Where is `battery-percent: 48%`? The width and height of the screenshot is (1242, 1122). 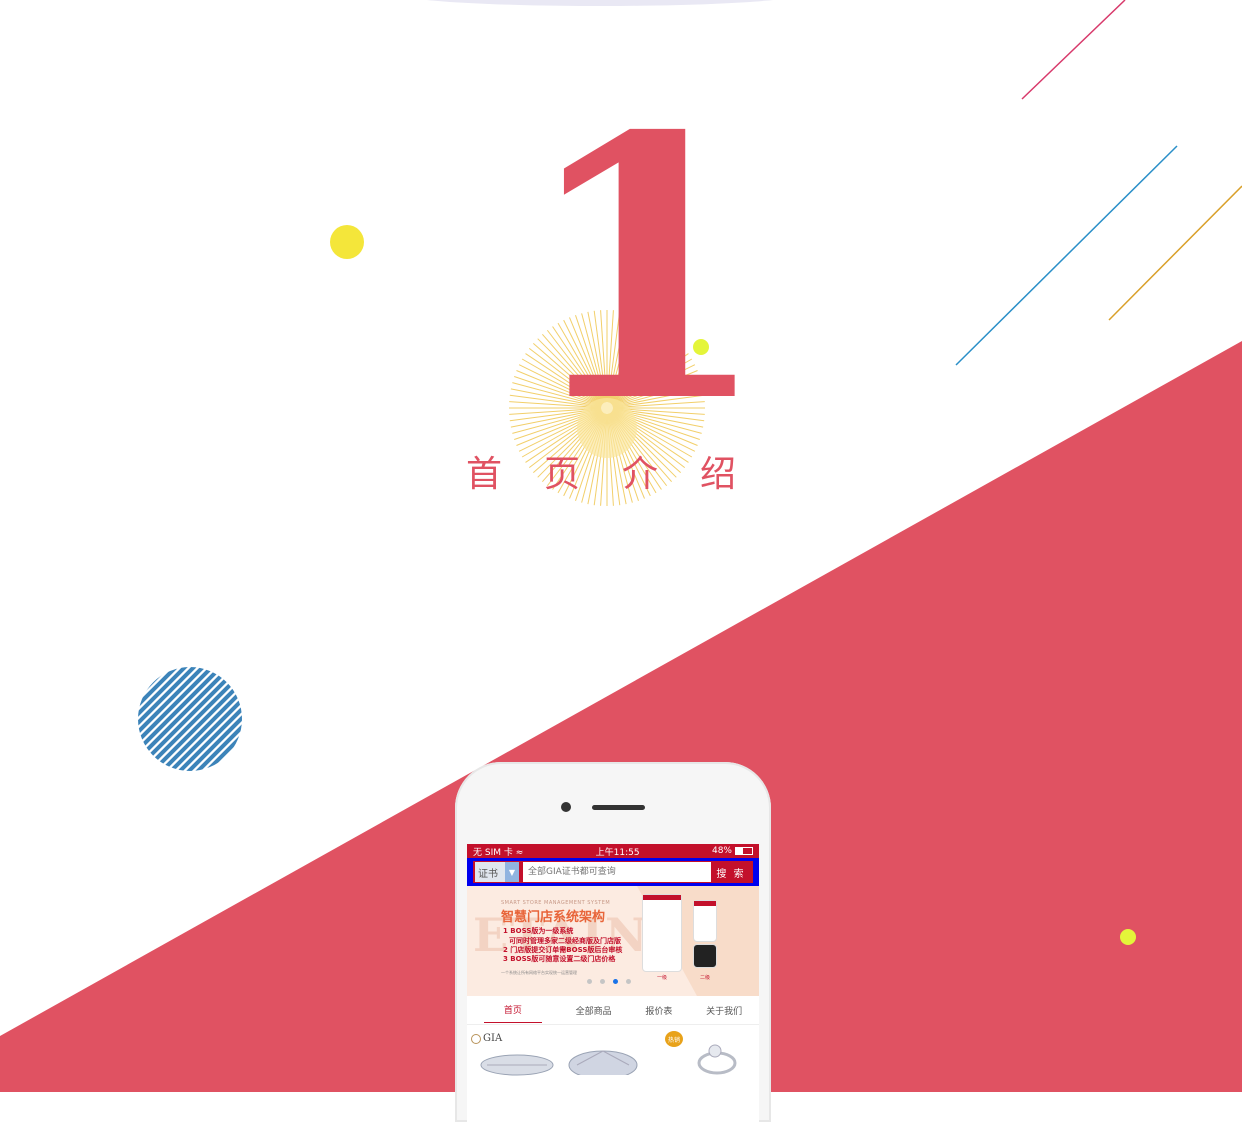 battery-percent: 48% is located at coordinates (721, 851).